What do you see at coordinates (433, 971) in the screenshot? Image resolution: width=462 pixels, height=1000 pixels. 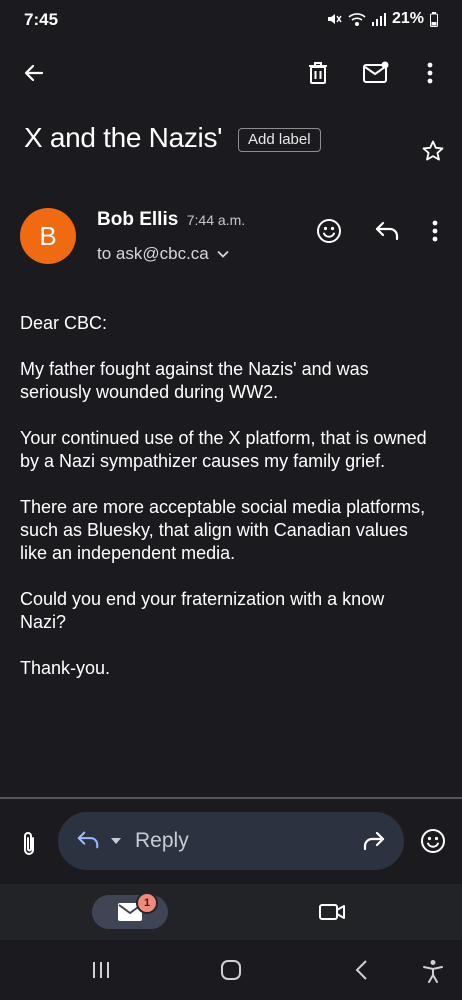 I see `accessibility-icon` at bounding box center [433, 971].